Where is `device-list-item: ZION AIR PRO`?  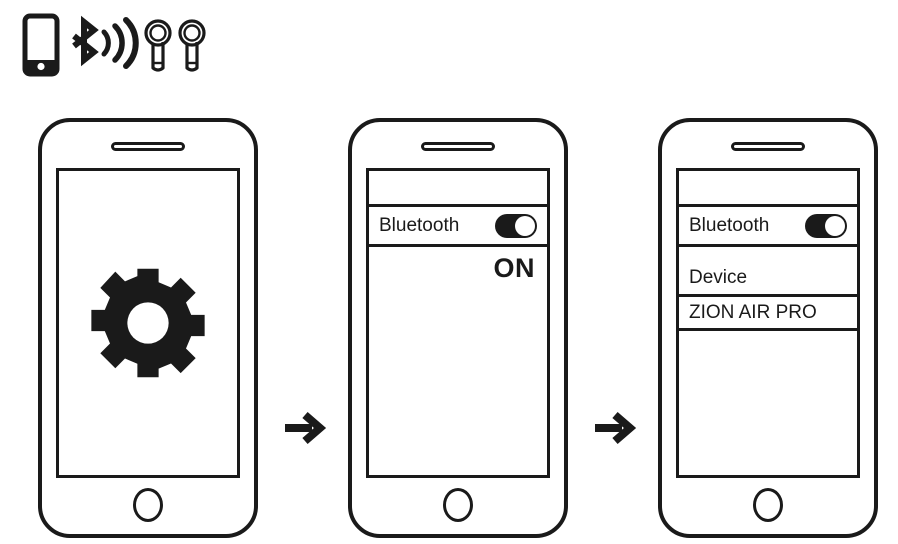 device-list-item: ZION AIR PRO is located at coordinates (768, 314).